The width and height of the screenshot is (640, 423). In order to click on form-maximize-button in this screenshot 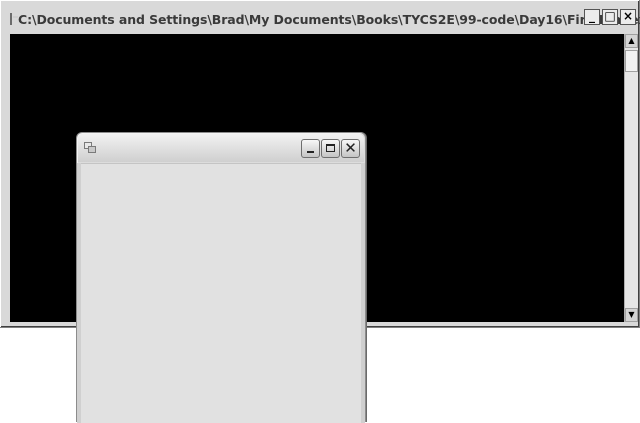, I will do `click(330, 148)`.